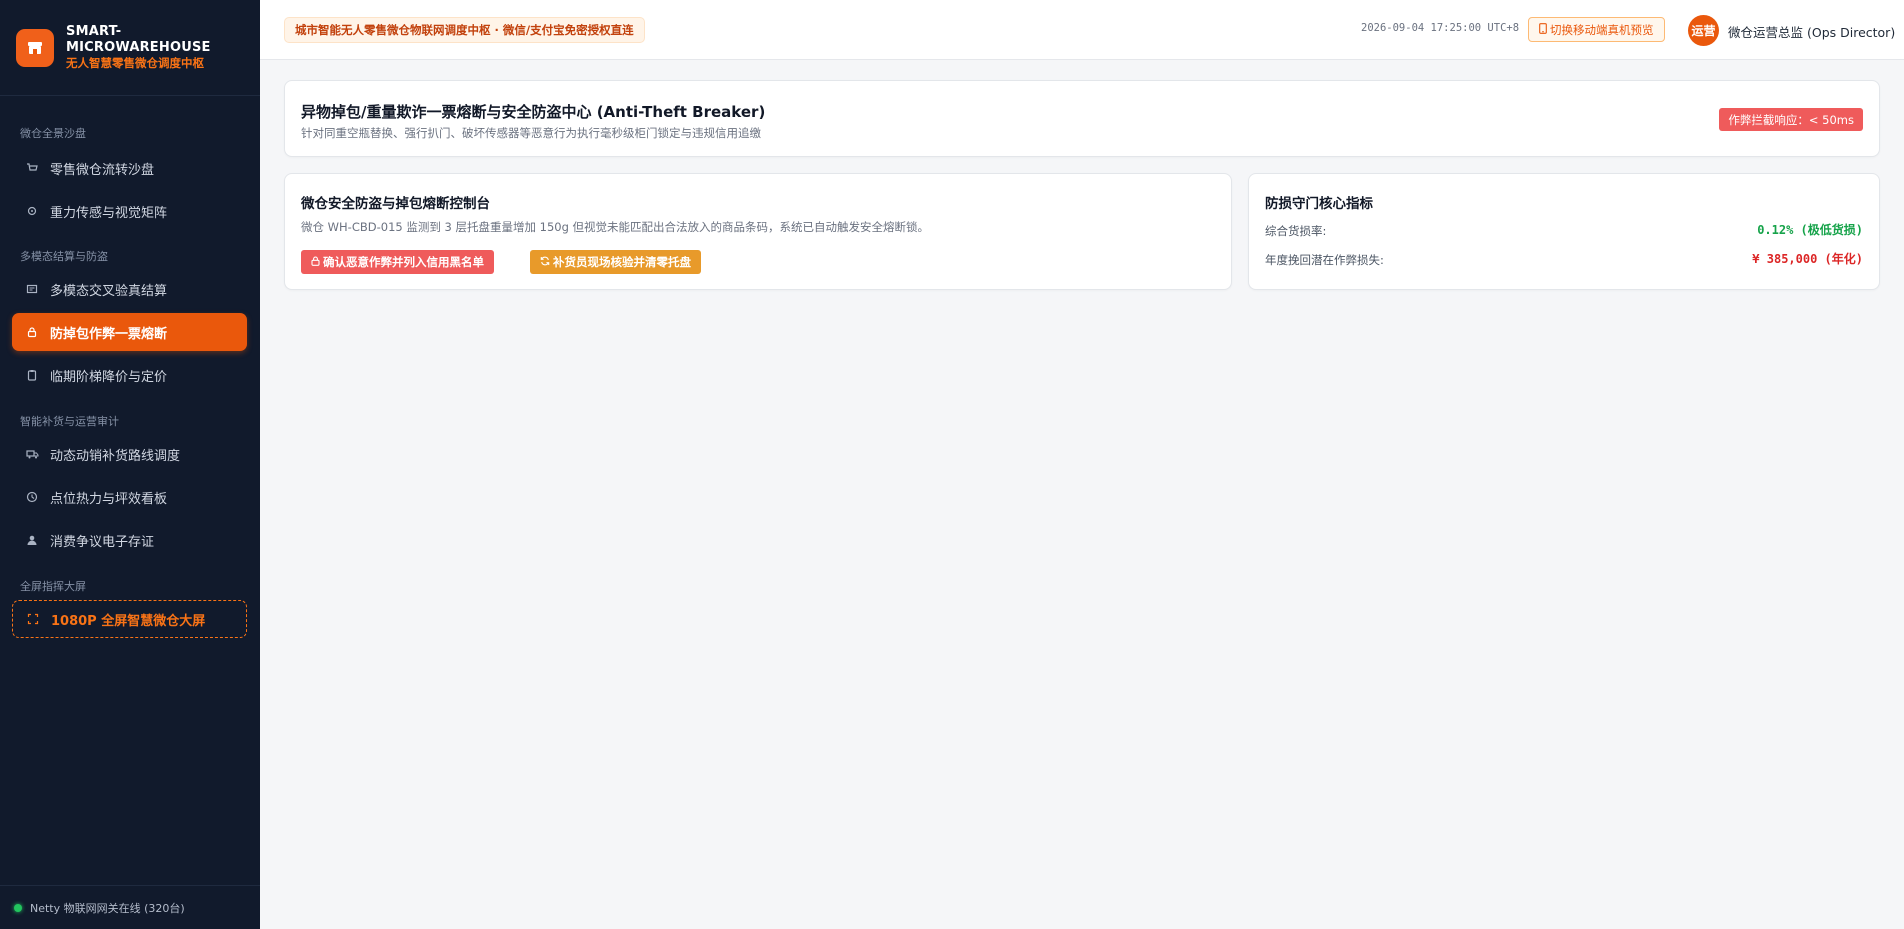  I want to click on sidebar-item-replenish-route: 动态动销补货路线调度, so click(129, 454).